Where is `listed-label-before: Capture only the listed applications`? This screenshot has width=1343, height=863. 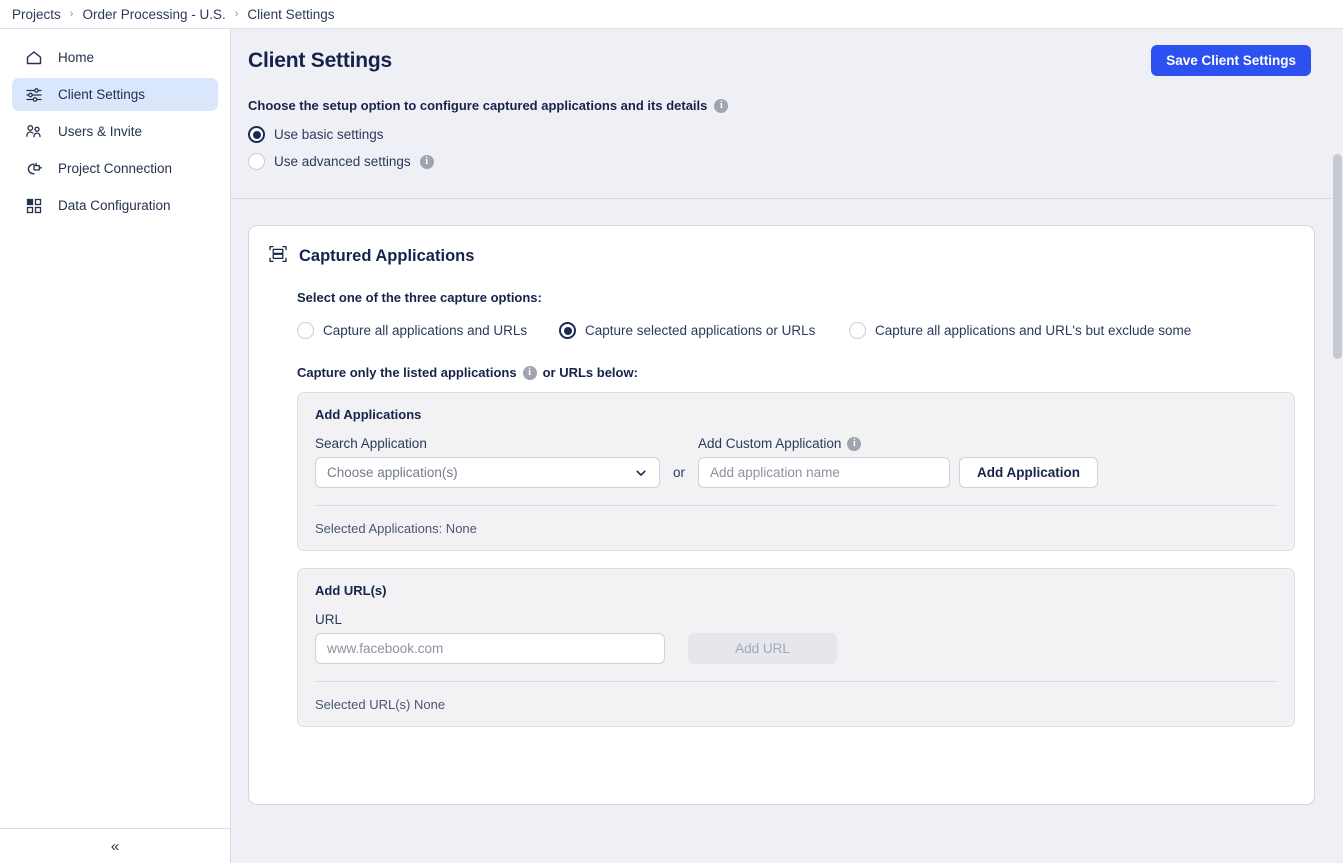 listed-label-before: Capture only the listed applications is located at coordinates (407, 372).